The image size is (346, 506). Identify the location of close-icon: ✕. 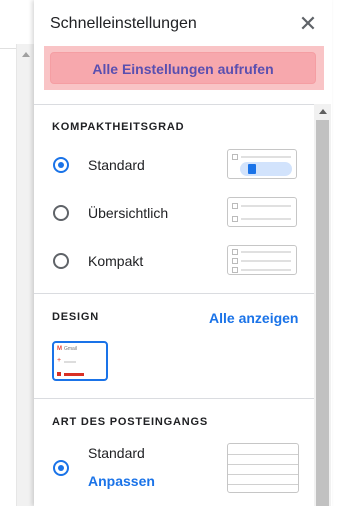
(308, 24).